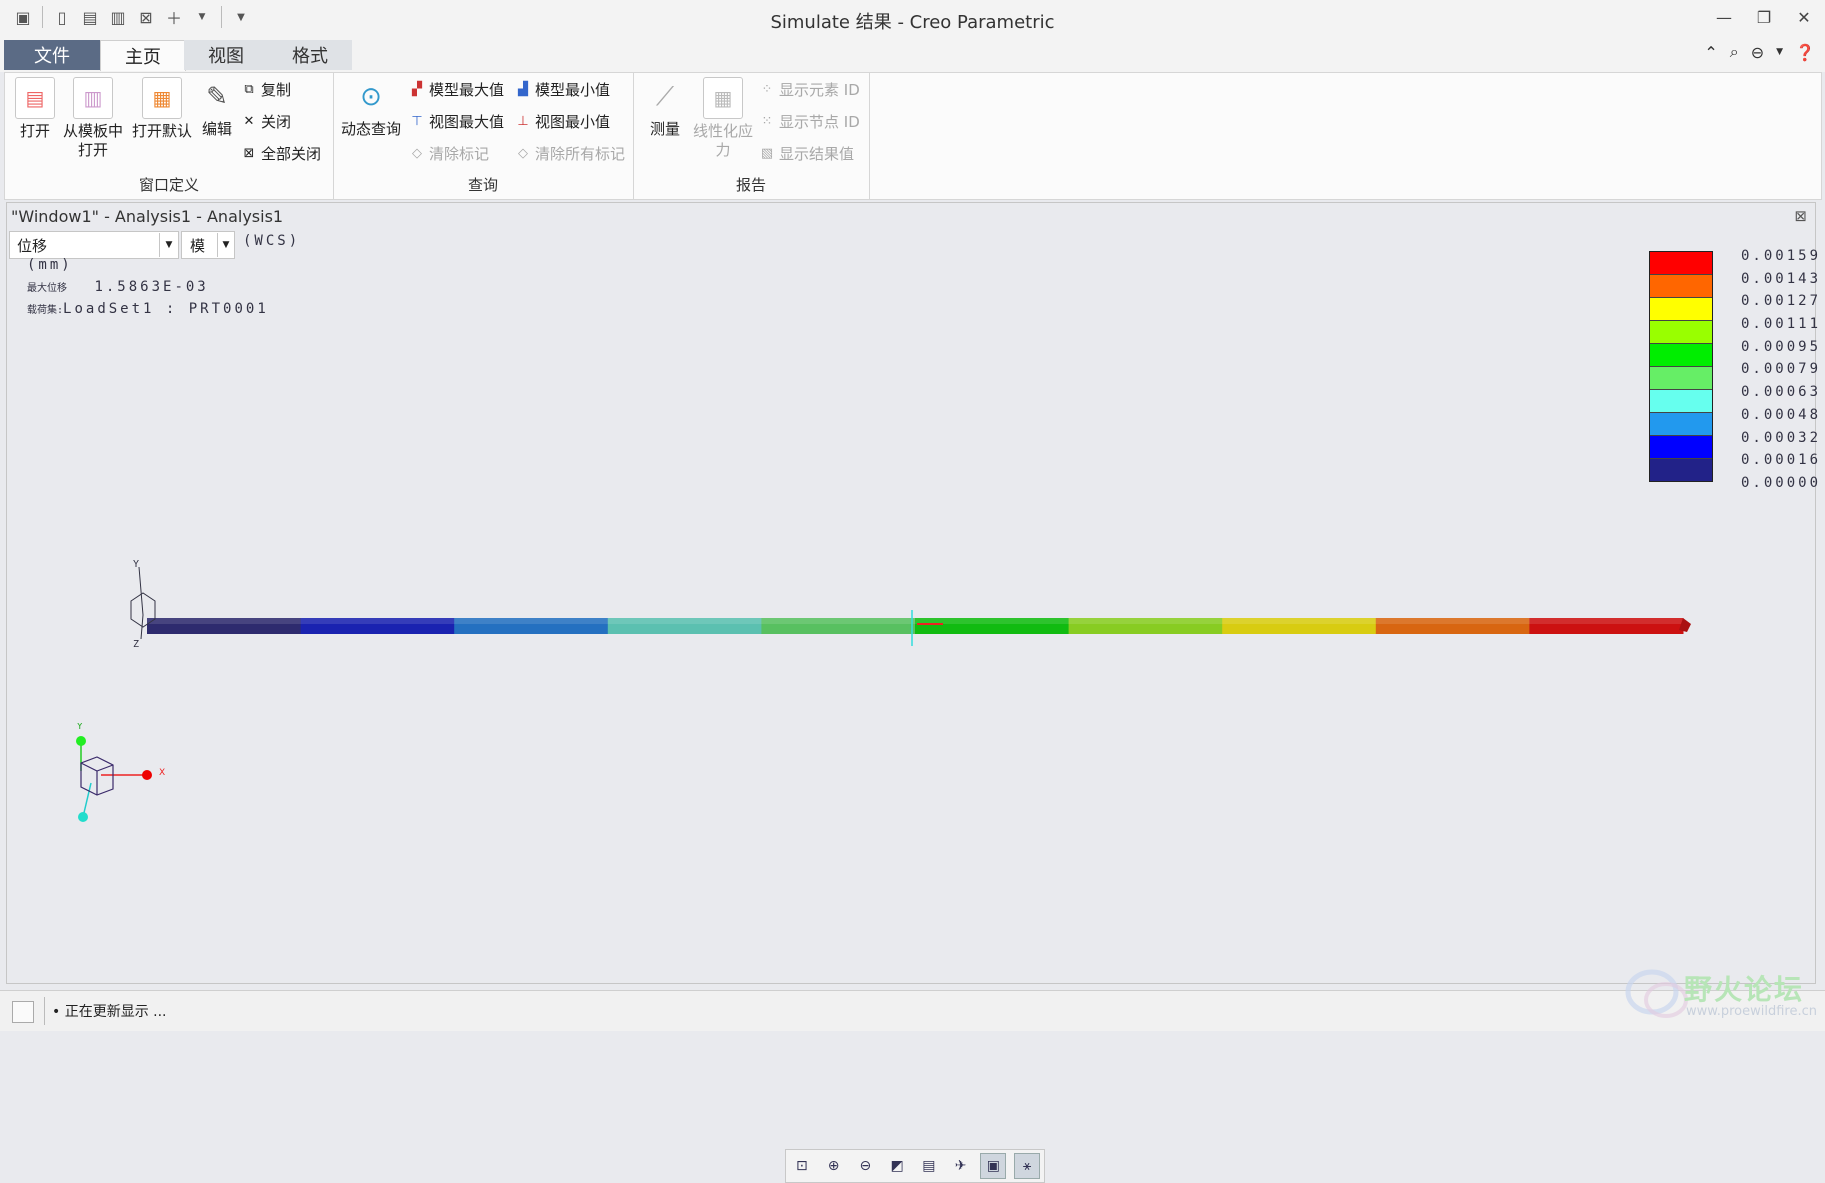 This screenshot has width=1825, height=1183. I want to click on dynamic-query-button: ⊙ 动态查询, so click(371, 108).